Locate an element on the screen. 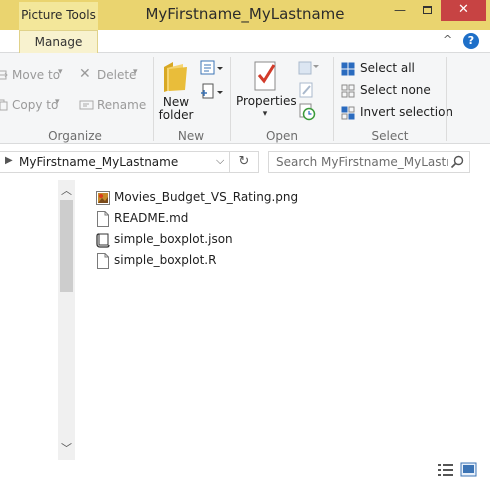 The height and width of the screenshot is (488, 490). select-all-label: Select all is located at coordinates (387, 68).